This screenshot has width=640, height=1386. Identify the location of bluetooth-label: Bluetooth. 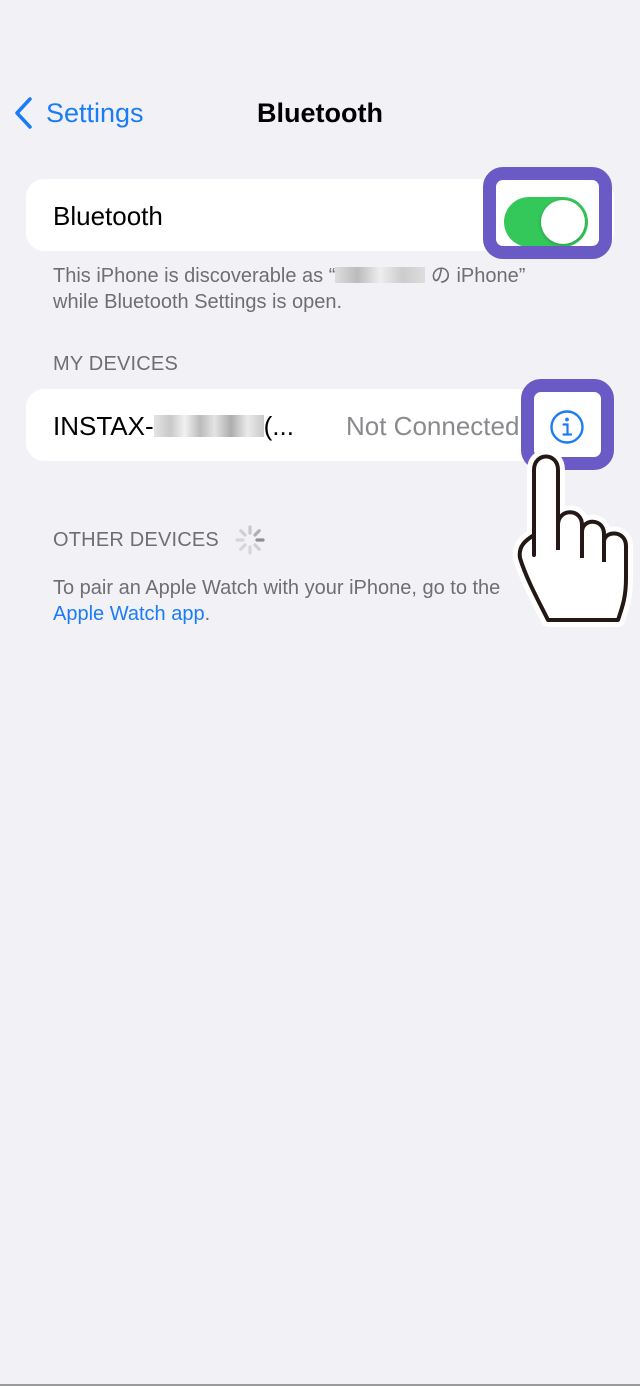
(108, 216).